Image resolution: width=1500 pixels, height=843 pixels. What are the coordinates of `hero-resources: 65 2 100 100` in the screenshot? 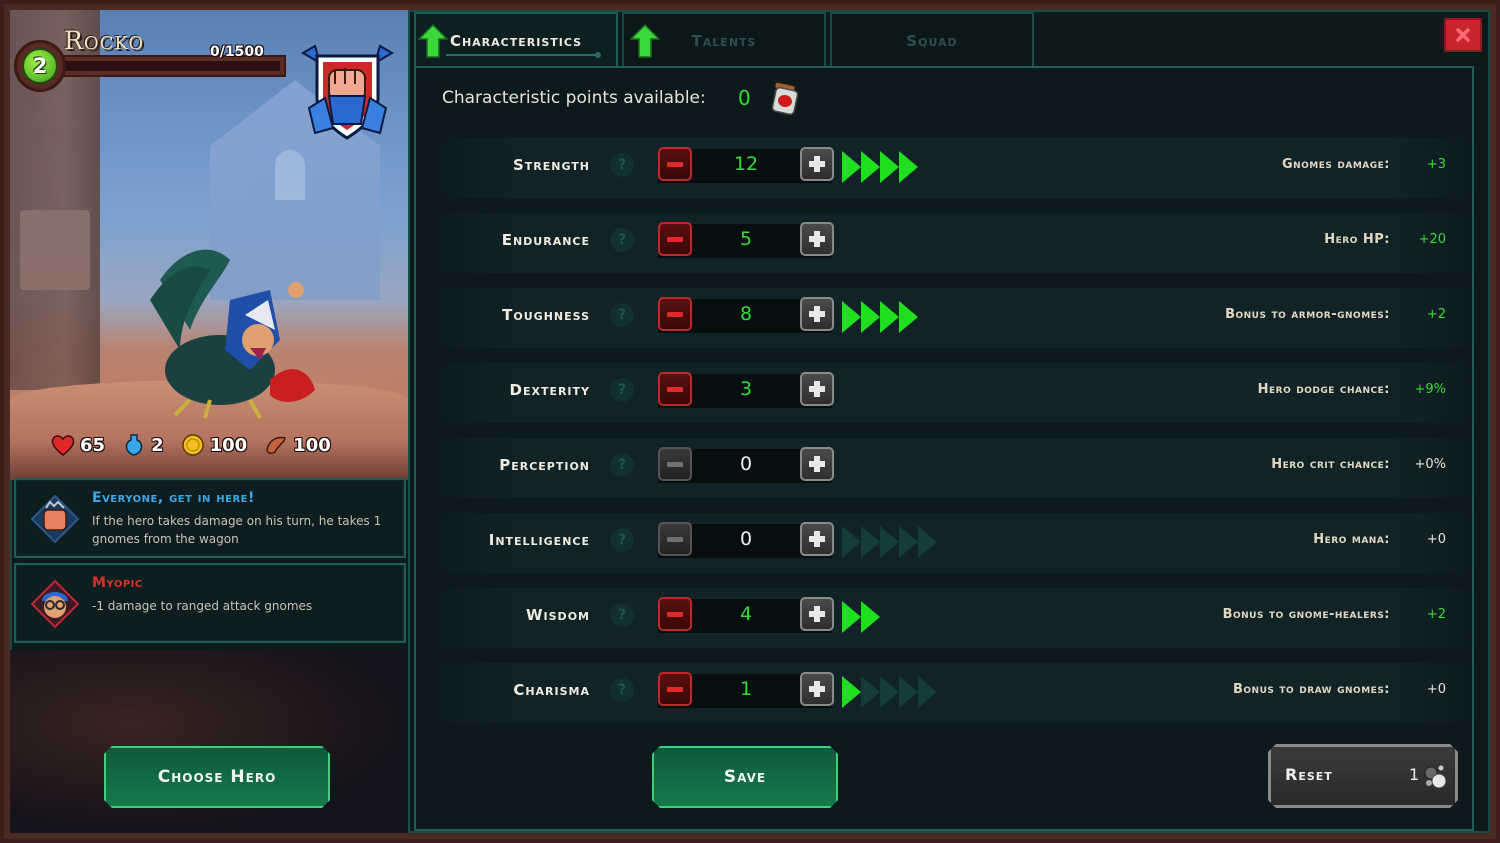 It's located at (220, 445).